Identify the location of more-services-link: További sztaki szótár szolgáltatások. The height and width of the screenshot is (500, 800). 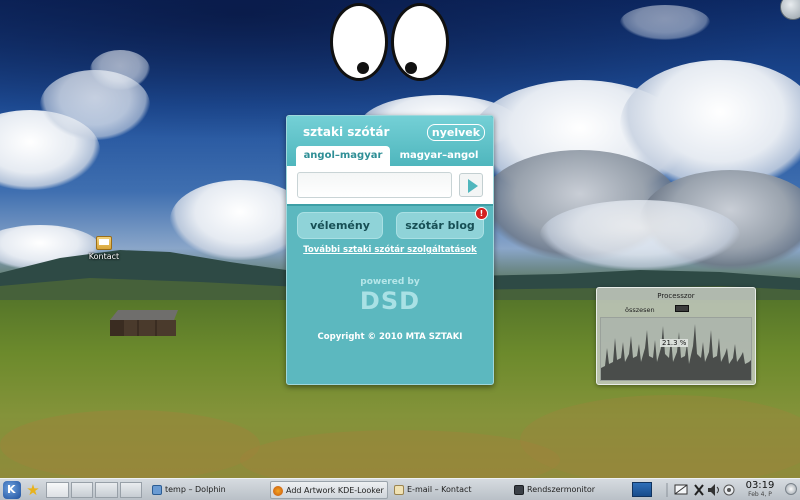
(390, 250).